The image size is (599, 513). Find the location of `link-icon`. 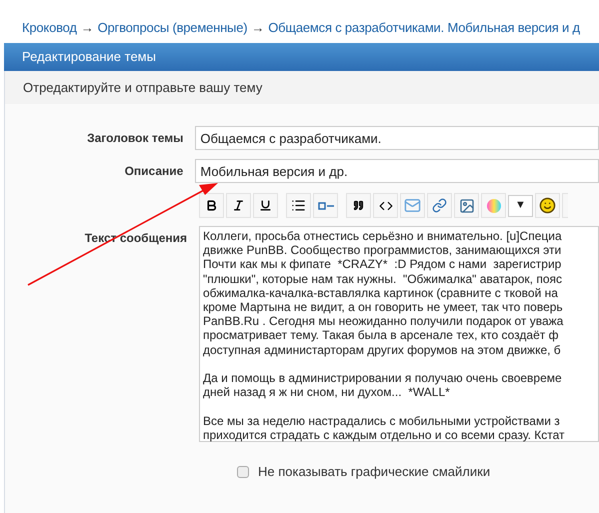

link-icon is located at coordinates (439, 205).